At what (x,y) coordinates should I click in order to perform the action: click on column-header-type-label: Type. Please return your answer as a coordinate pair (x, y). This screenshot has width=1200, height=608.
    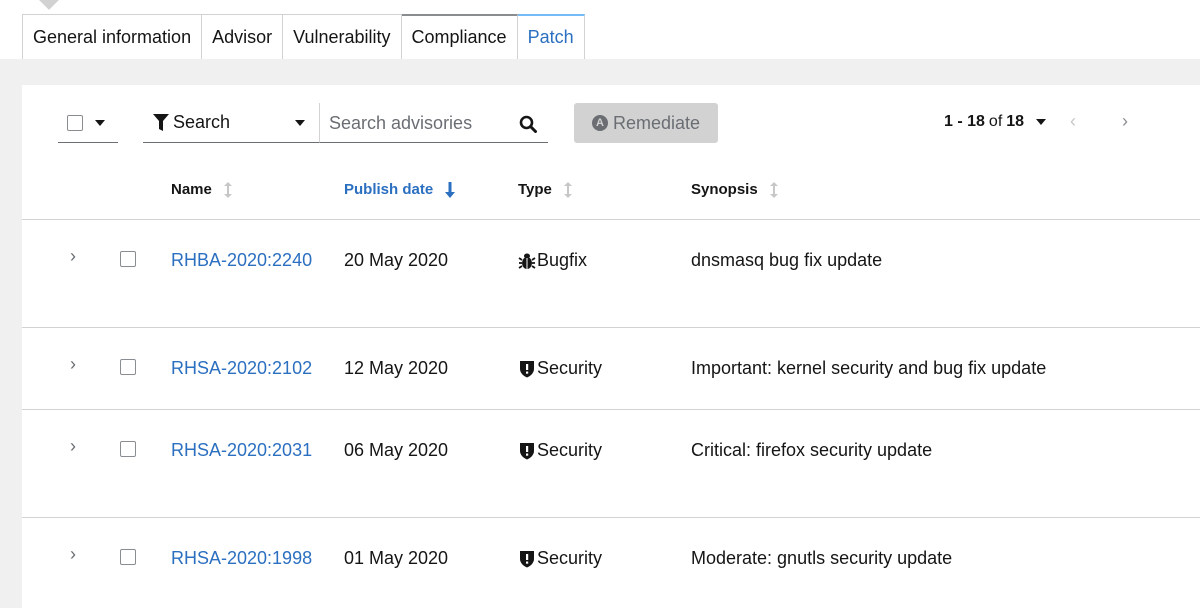
    Looking at the image, I should click on (535, 189).